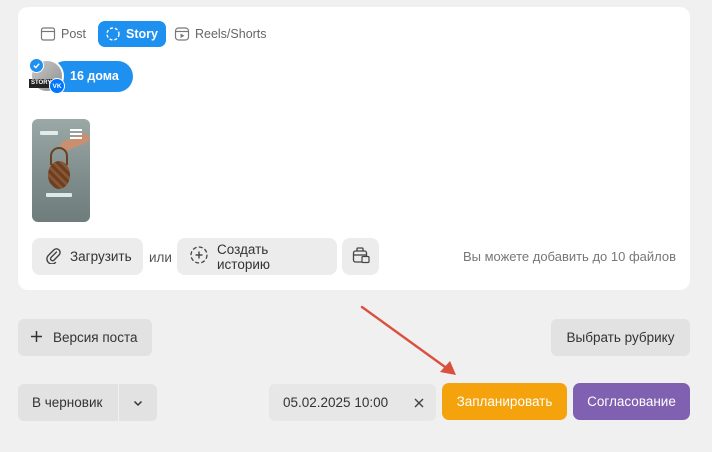 This screenshot has height=452, width=712. I want to click on post-version-button: Версия поста, so click(85, 337).